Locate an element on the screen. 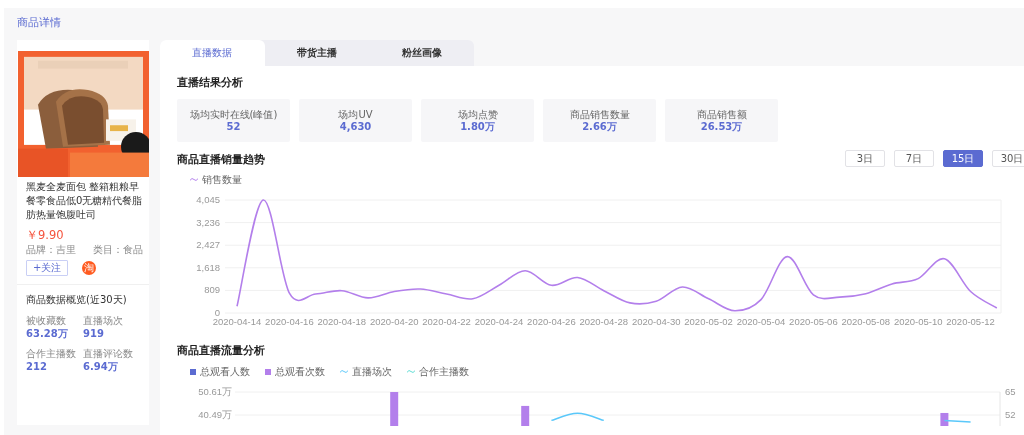  axis-label: 2020-04-30 is located at coordinates (656, 321).